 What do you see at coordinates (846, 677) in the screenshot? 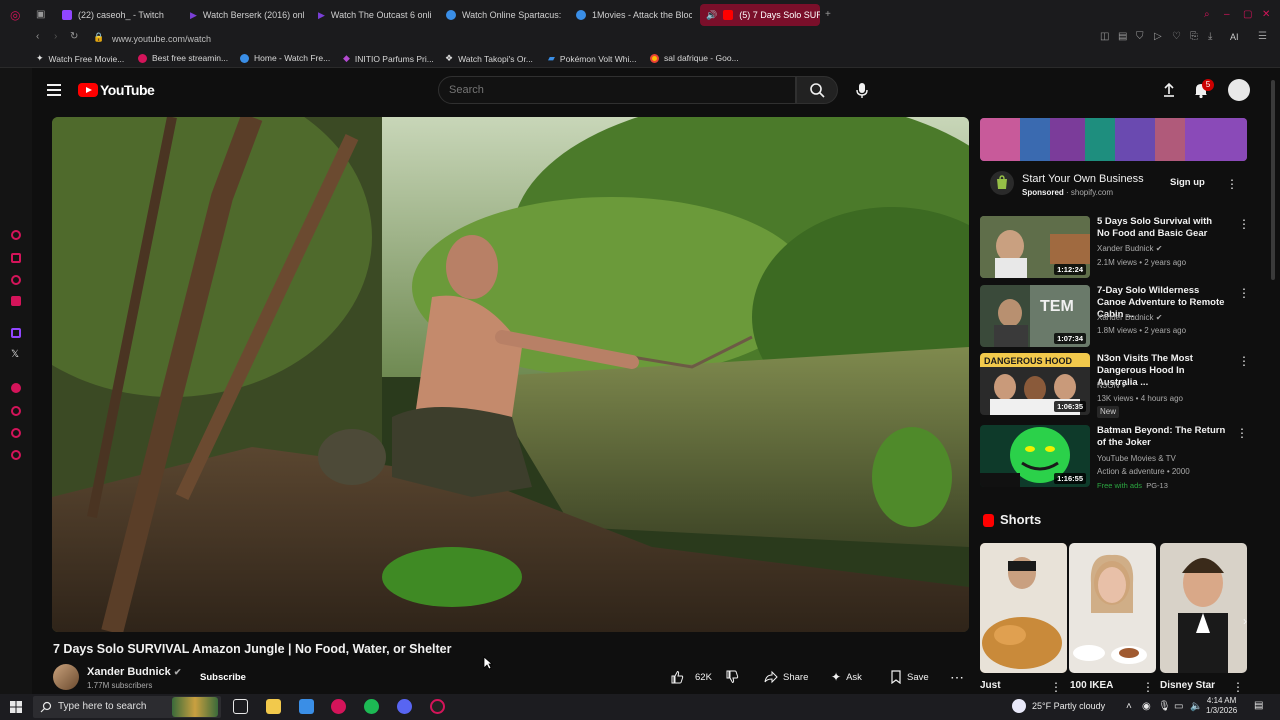
I see `ask-button: ✦ Ask` at bounding box center [846, 677].